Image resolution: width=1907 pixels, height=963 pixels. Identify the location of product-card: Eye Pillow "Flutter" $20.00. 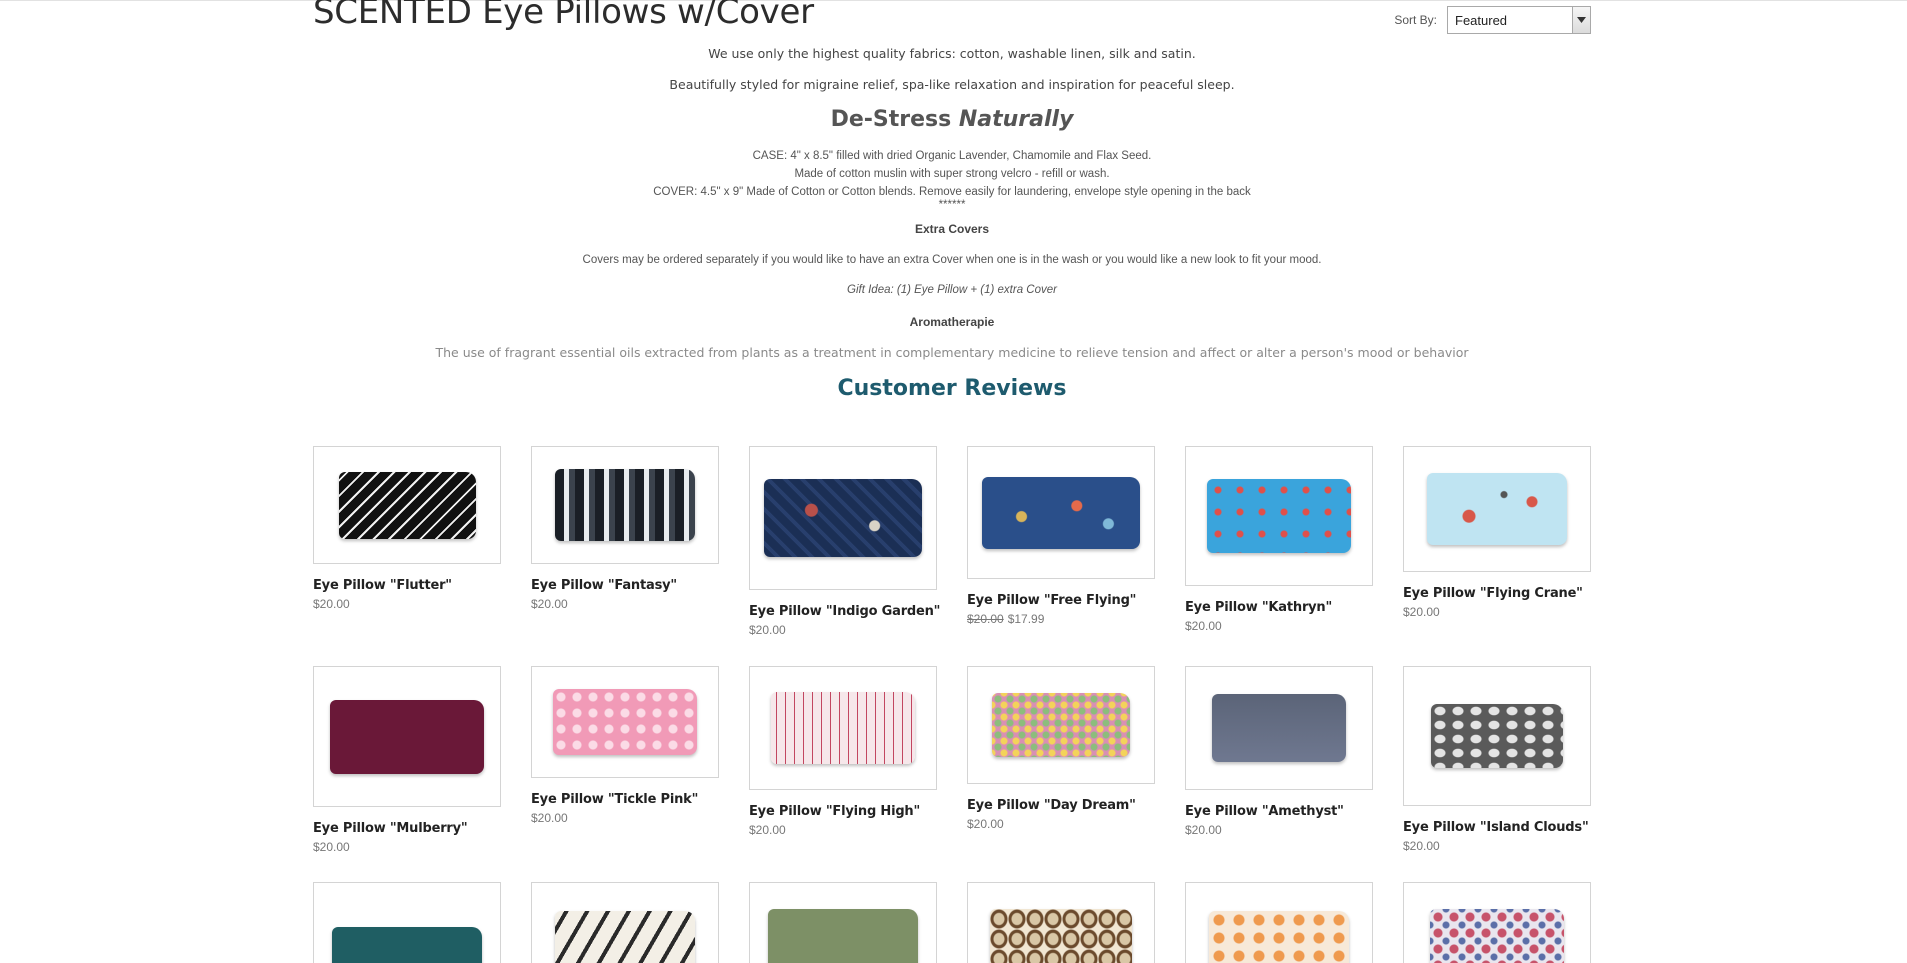
(407, 528).